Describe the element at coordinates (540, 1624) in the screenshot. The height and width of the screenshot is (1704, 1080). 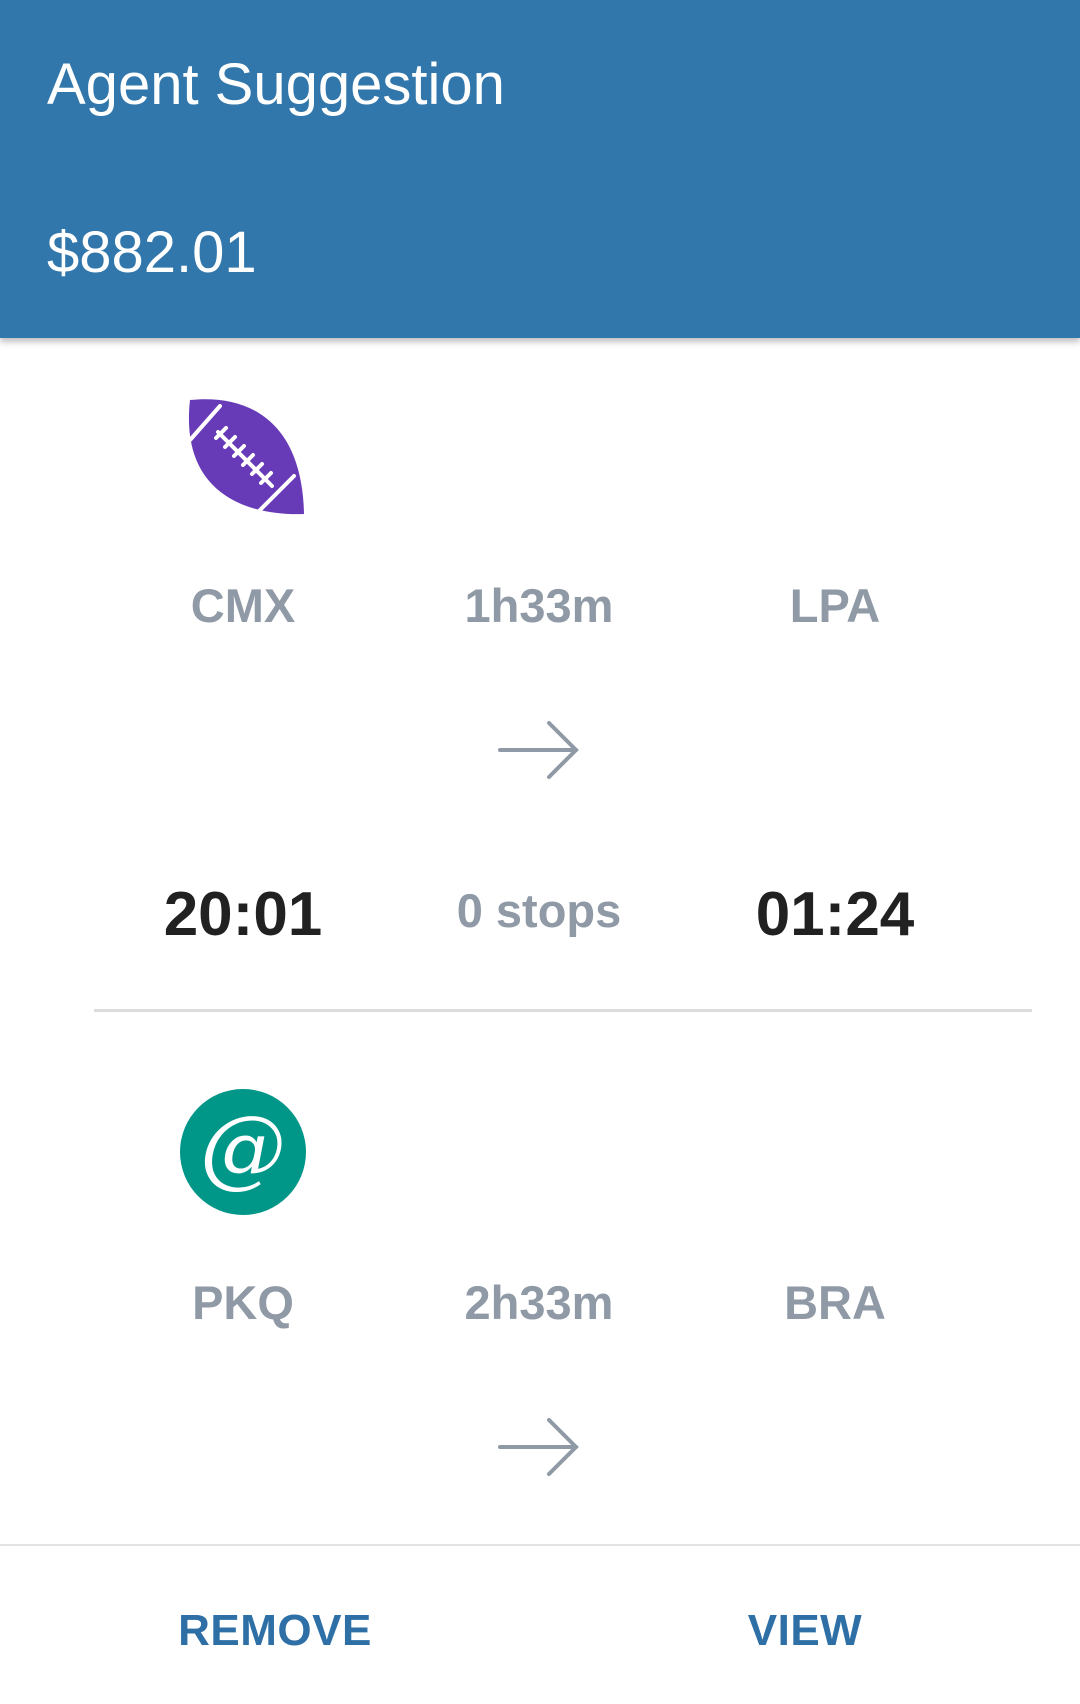
I see `action-bar: REMOVE VIEW` at that location.